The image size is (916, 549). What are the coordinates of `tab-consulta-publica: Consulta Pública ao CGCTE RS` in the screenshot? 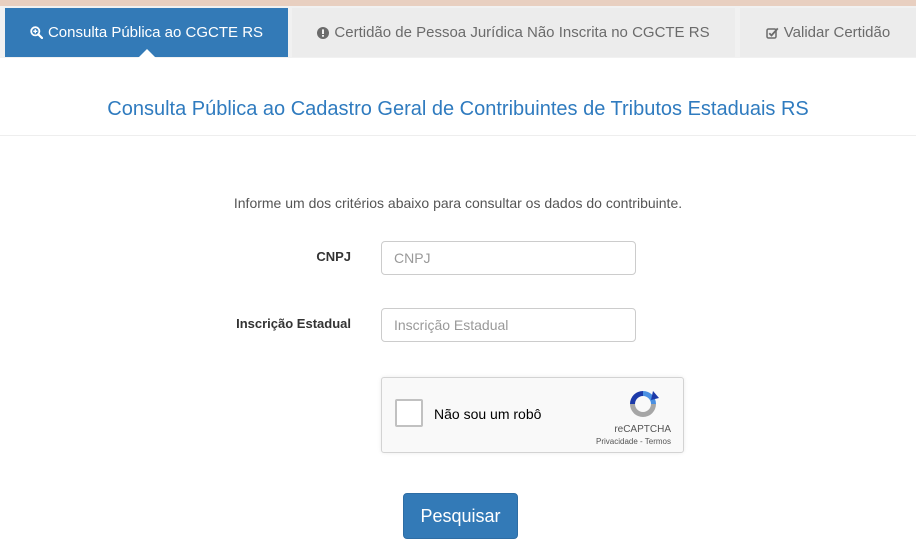 It's located at (146, 33).